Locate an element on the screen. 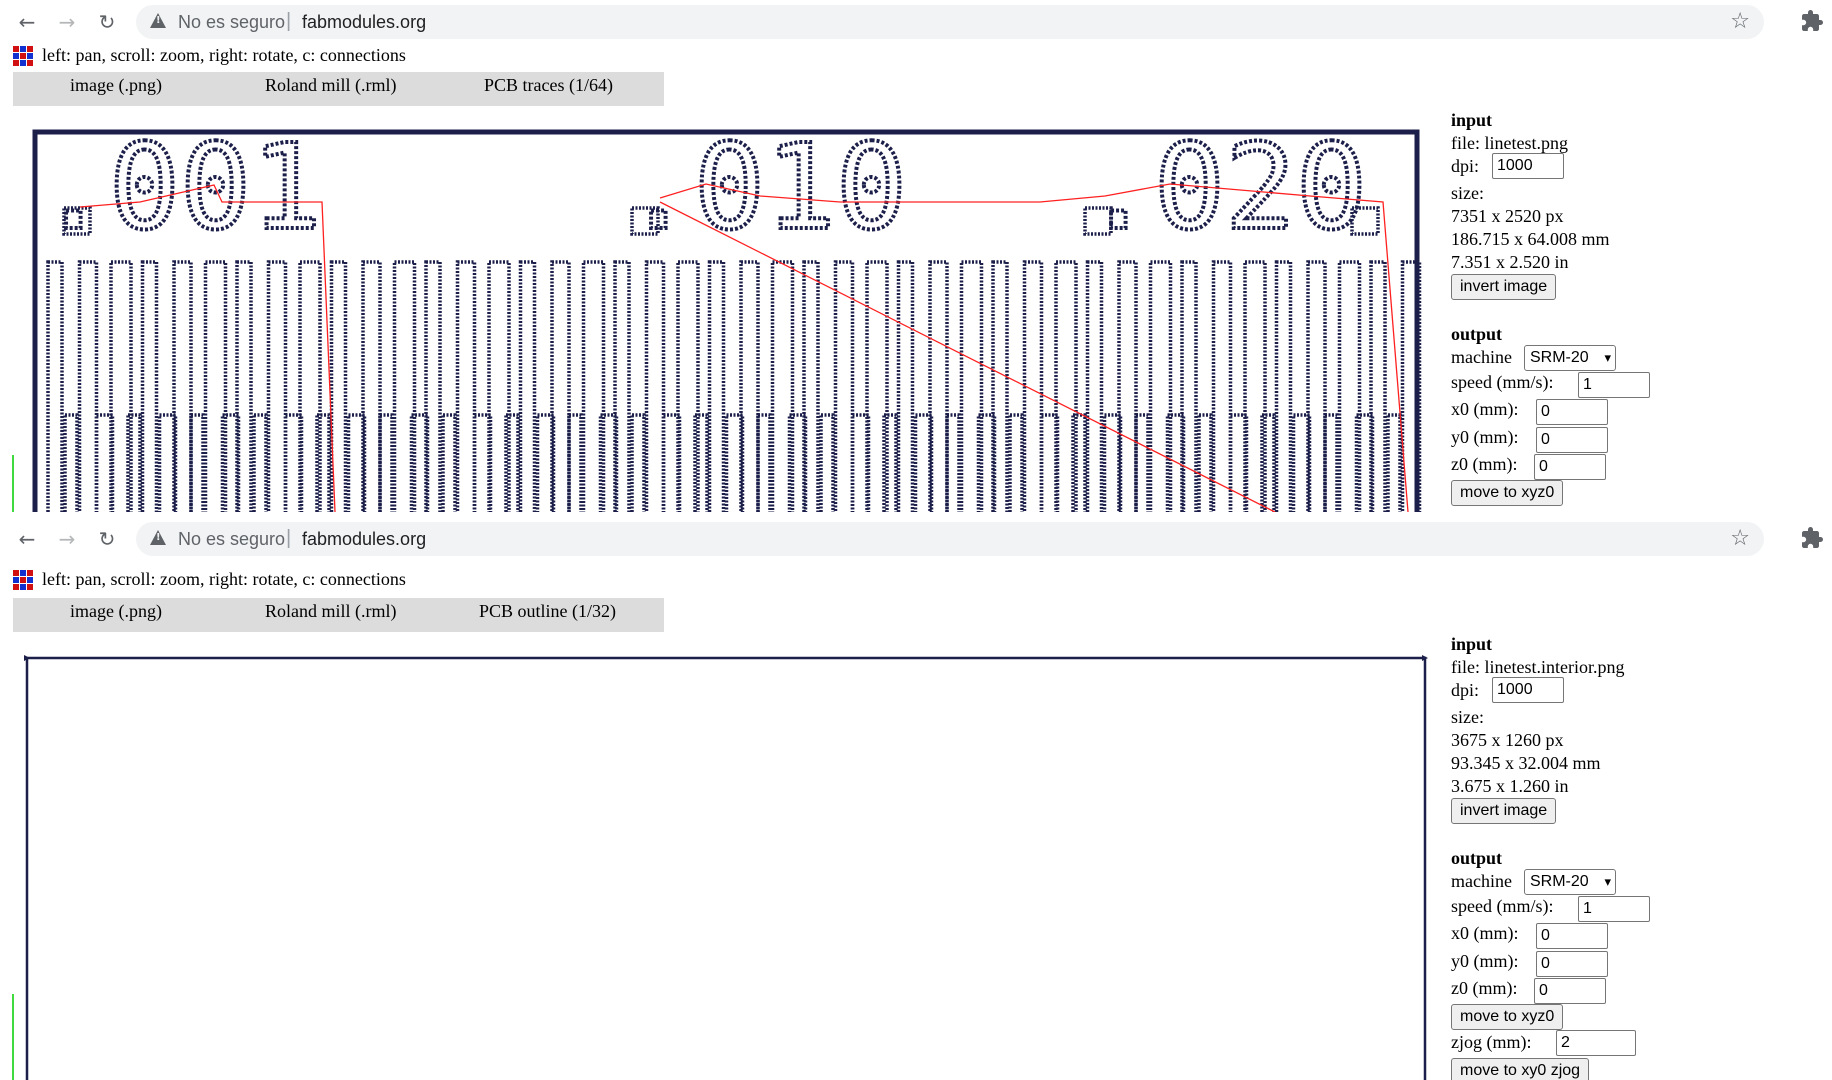  label-text-group: .001 .010 .020 is located at coordinates (702, 187).